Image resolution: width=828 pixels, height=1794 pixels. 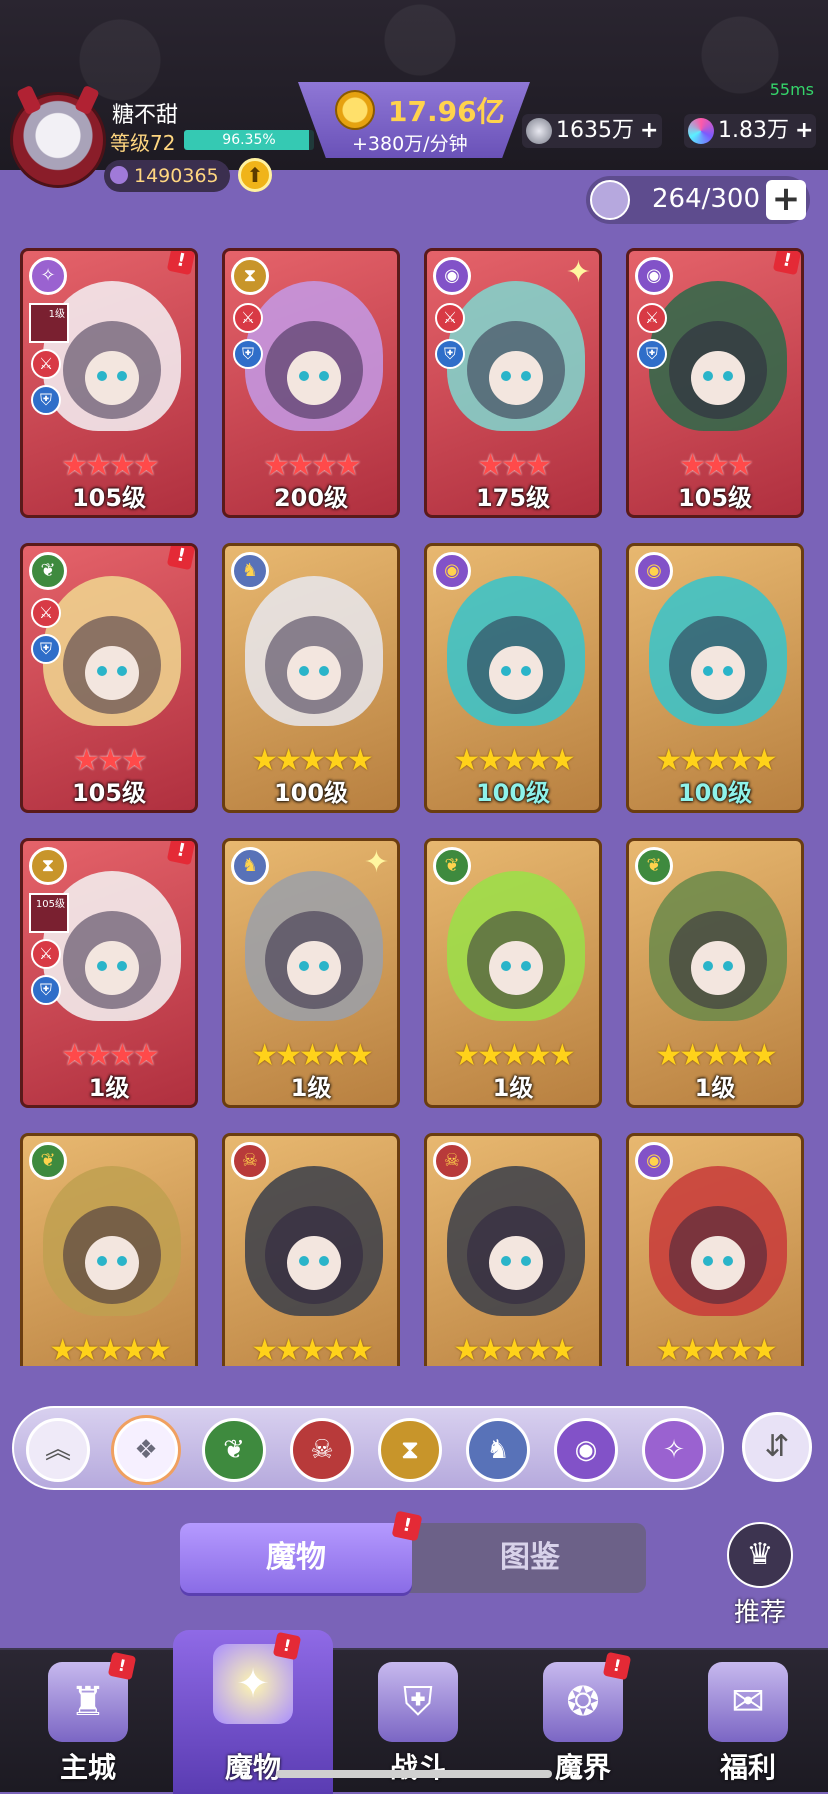 I want to click on ping-indicator: 55ms, so click(x=791, y=89).